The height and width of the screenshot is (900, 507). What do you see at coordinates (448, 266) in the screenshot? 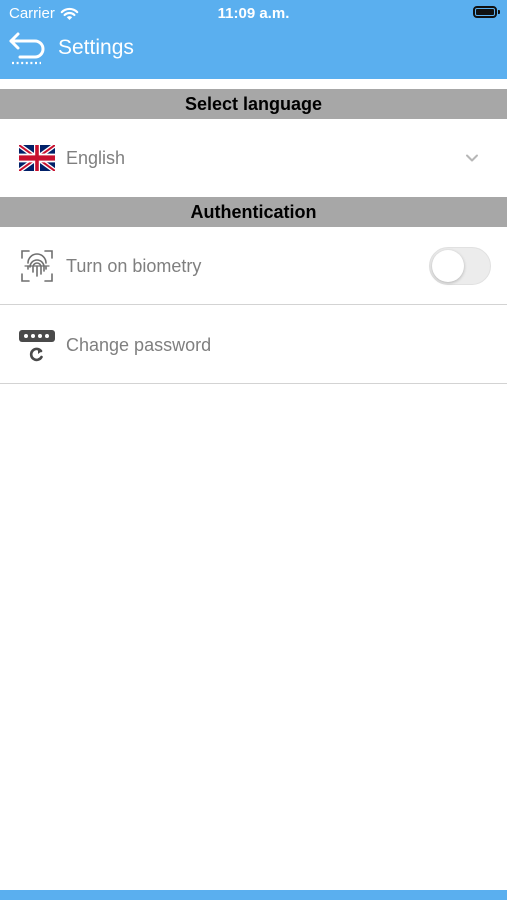
I see `toggle-knob` at bounding box center [448, 266].